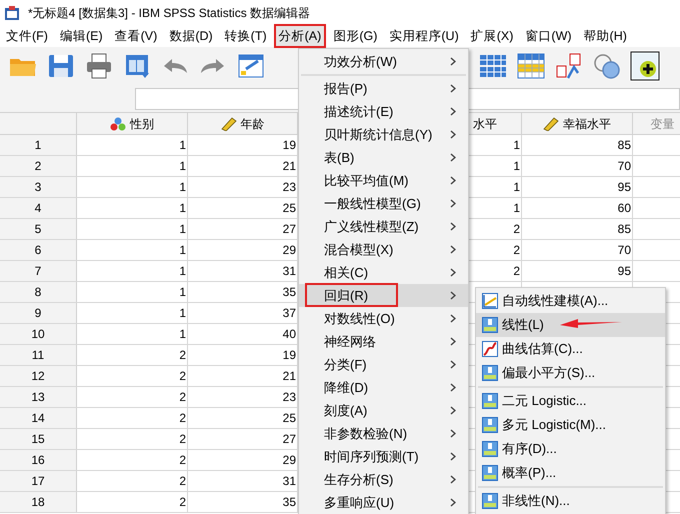  Describe the element at coordinates (289, 313) in the screenshot. I see `table-cell-text: 37` at that location.